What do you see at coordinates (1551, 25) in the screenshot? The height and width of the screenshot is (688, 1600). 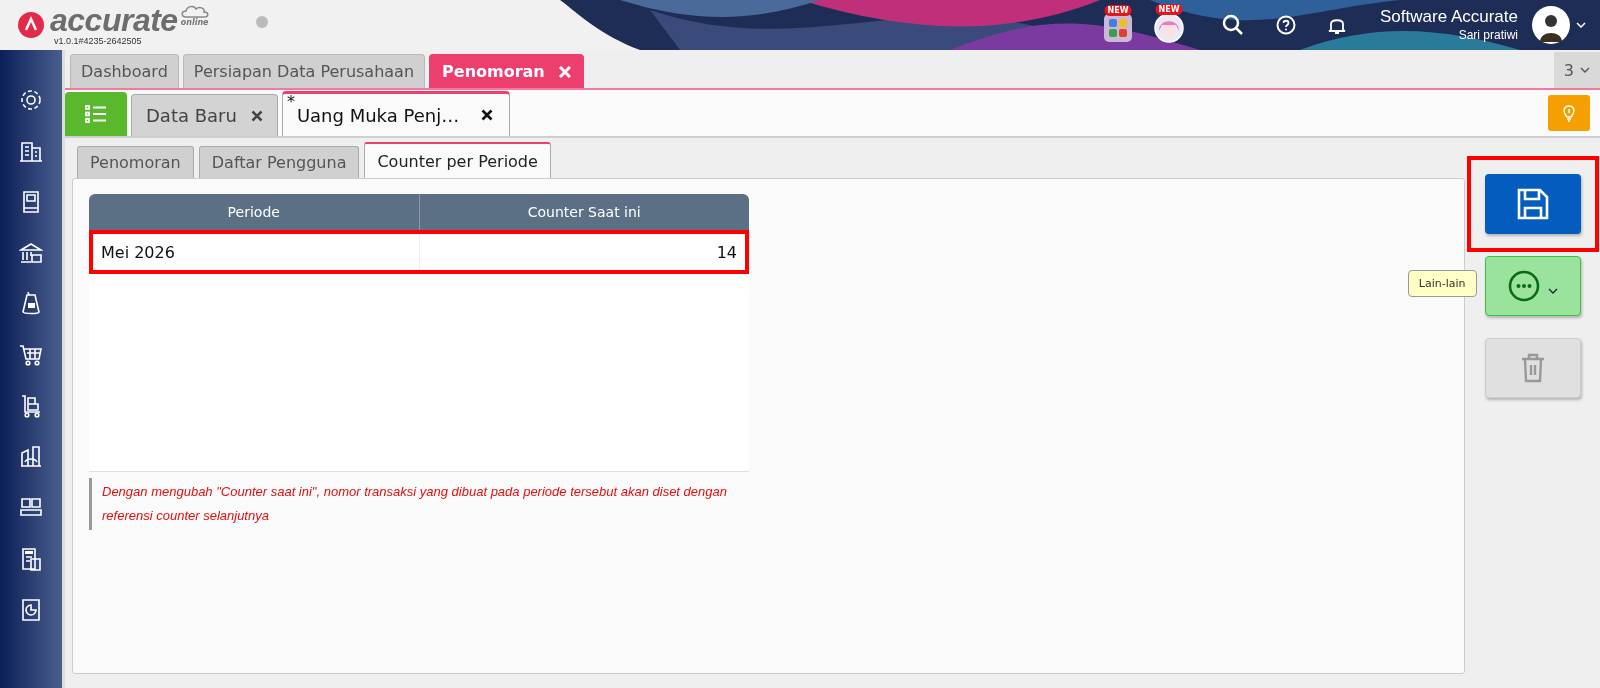 I see `avatar` at bounding box center [1551, 25].